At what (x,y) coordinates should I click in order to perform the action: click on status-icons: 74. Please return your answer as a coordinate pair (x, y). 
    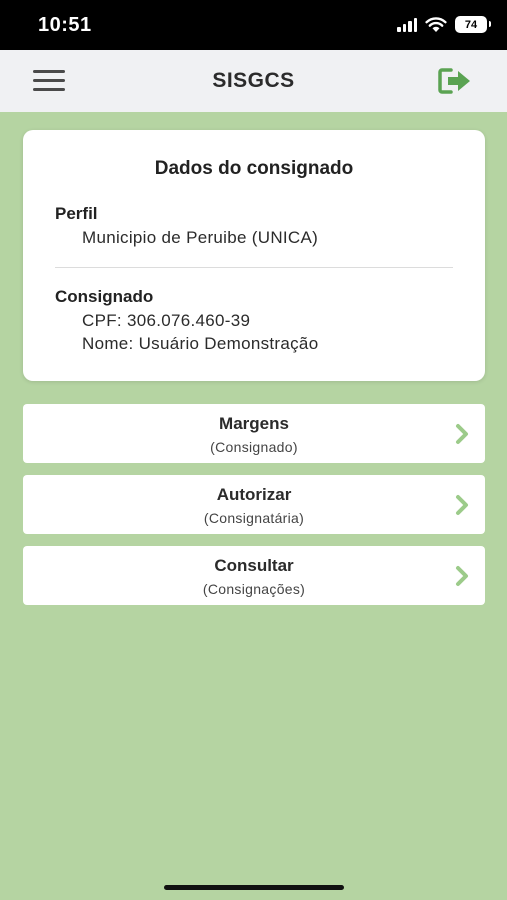
    Looking at the image, I should click on (444, 24).